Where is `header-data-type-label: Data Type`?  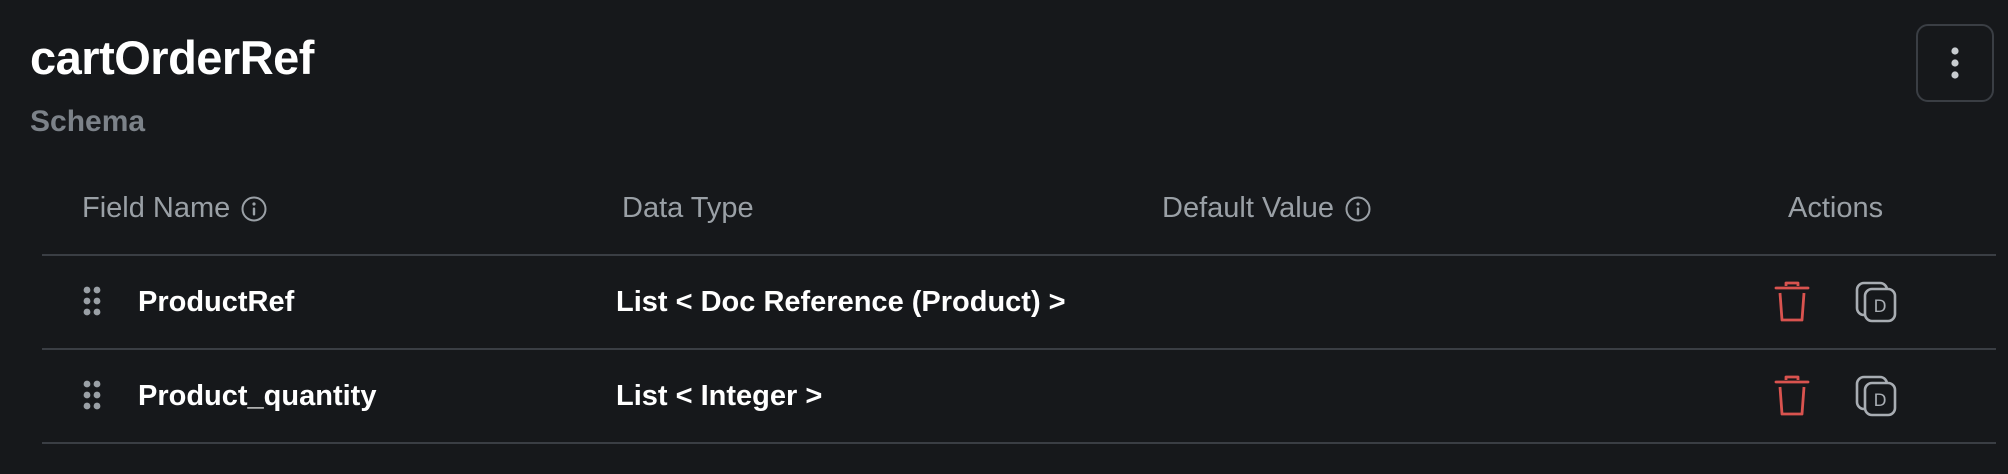
header-data-type-label: Data Type is located at coordinates (688, 208).